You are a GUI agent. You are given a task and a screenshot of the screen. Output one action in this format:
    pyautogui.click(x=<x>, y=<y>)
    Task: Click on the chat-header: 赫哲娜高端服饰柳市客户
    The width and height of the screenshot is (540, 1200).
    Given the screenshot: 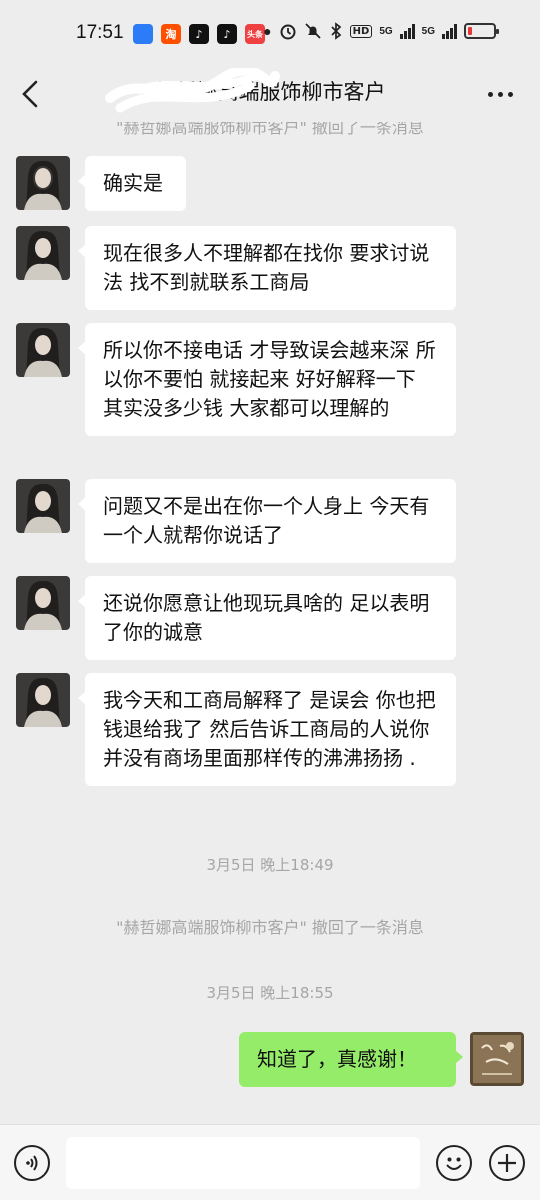 What is the action you would take?
    pyautogui.click(x=270, y=95)
    